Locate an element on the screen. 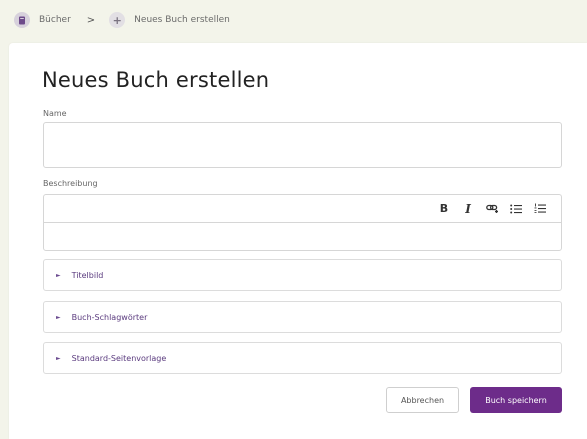 This screenshot has width=587, height=439. name-input is located at coordinates (302, 145).